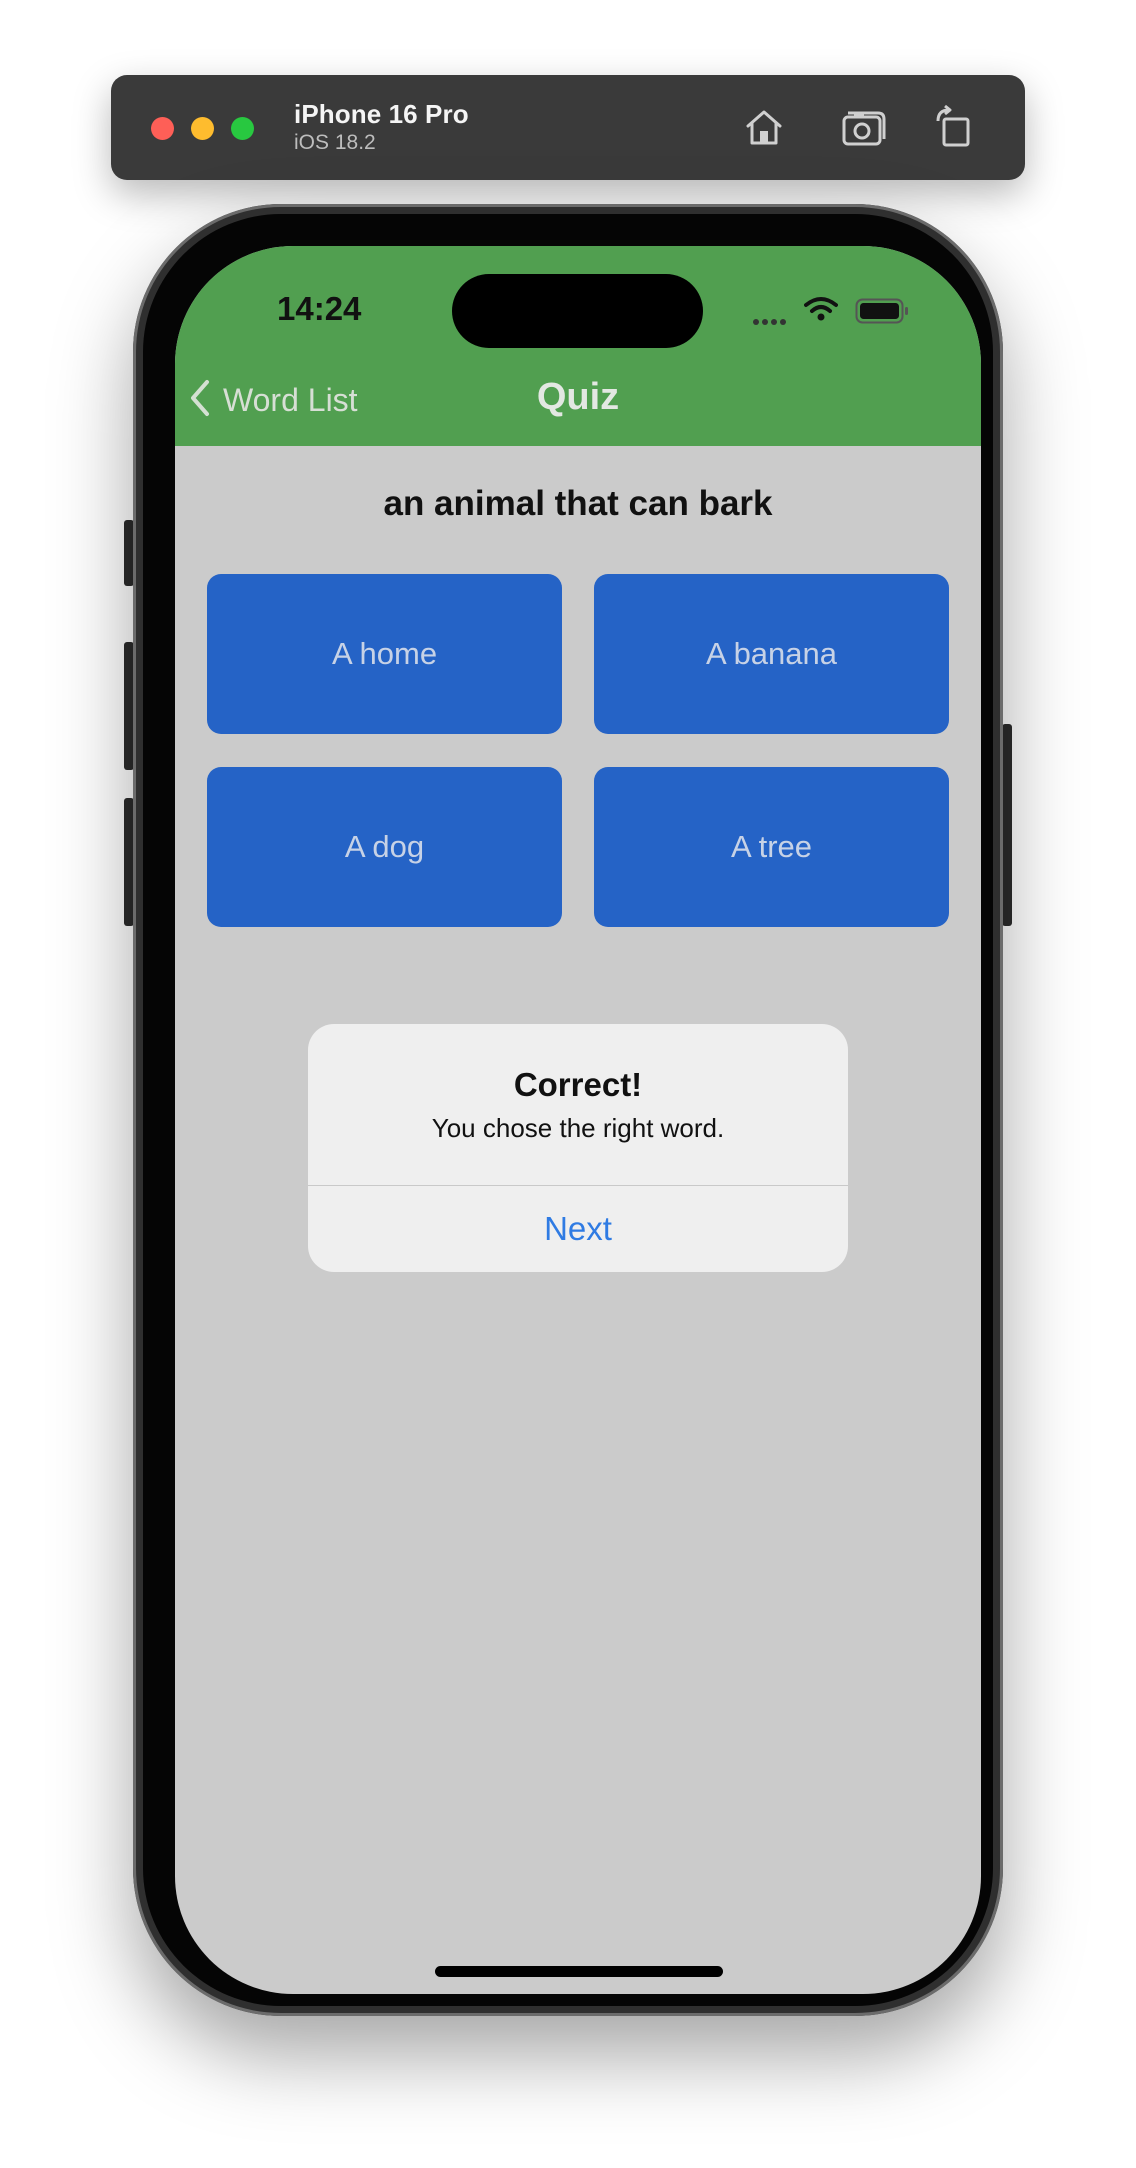  Describe the element at coordinates (242, 128) in the screenshot. I see `zoom-window-button` at that location.